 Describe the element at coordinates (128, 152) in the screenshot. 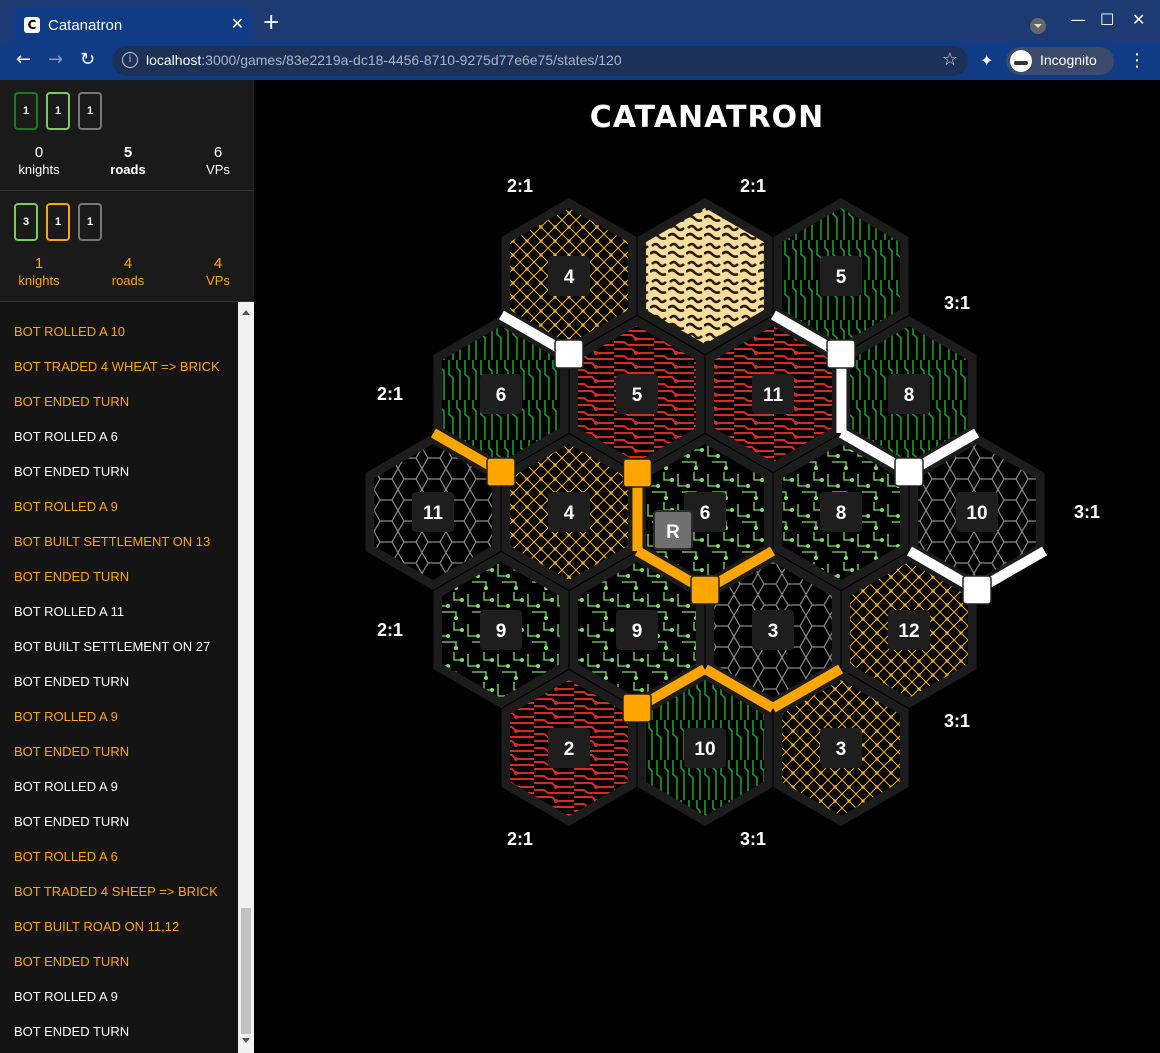

I see `roads-count: 5` at that location.